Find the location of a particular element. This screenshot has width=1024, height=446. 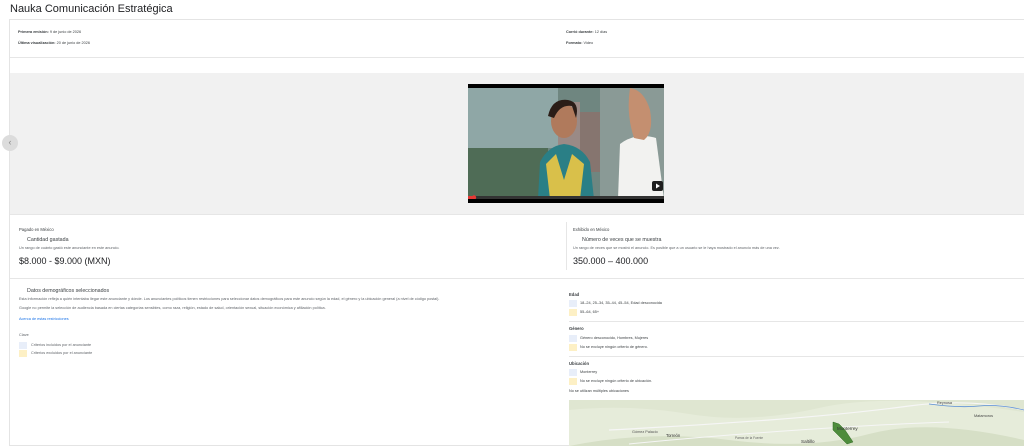

age-label: Edad is located at coordinates (574, 294).